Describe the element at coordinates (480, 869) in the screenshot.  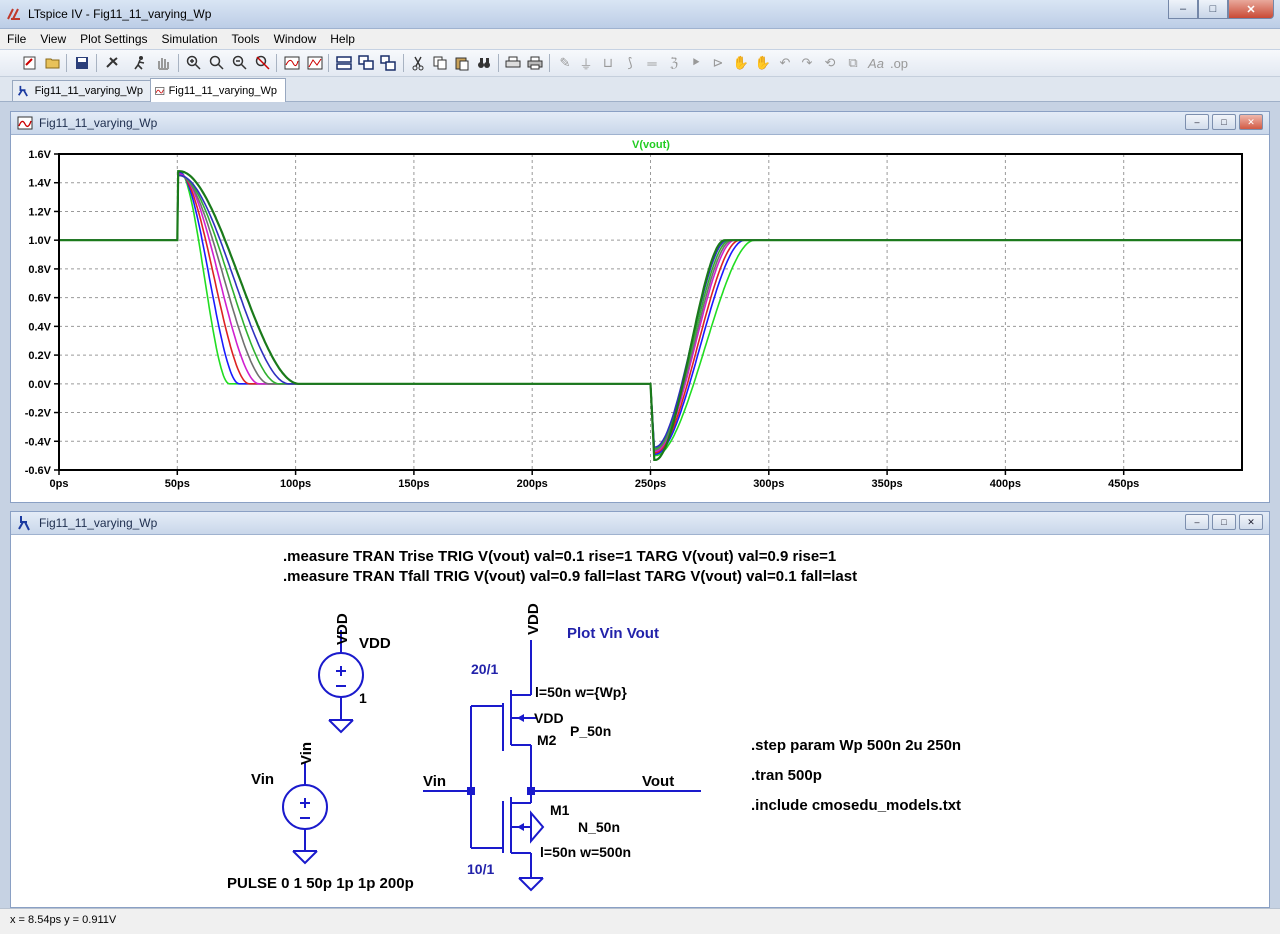
I see `nmos-ratio-label: 10/1` at that location.